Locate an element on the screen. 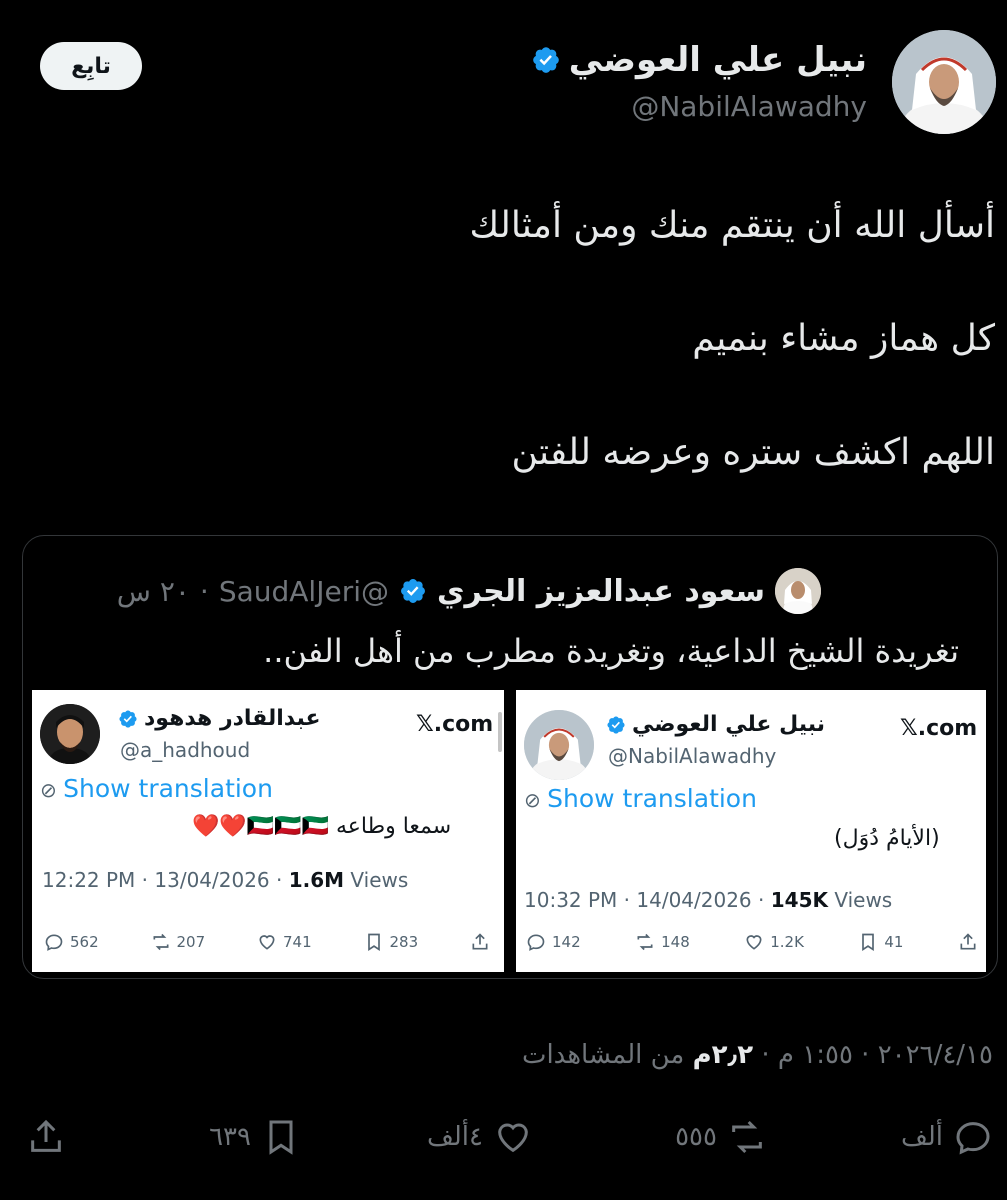 The height and width of the screenshot is (1200, 1007). quoted-tweet-time: ٢٠ س is located at coordinates (153, 591).